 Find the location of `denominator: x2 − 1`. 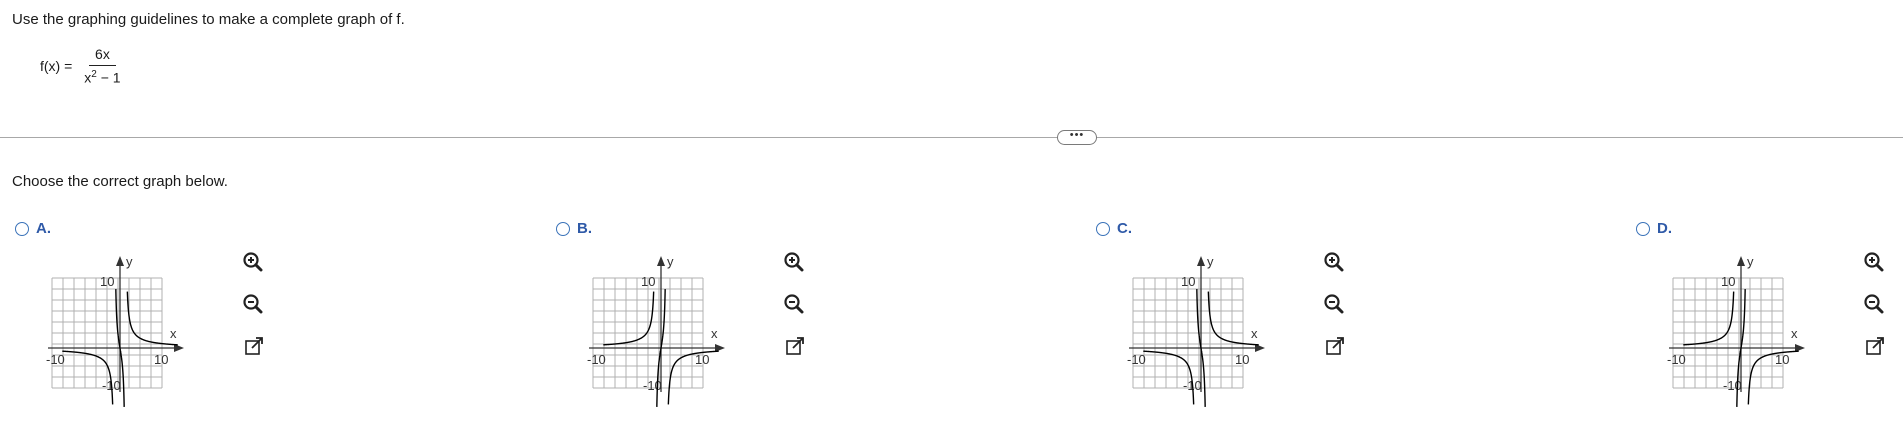

denominator: x2 − 1 is located at coordinates (102, 76).